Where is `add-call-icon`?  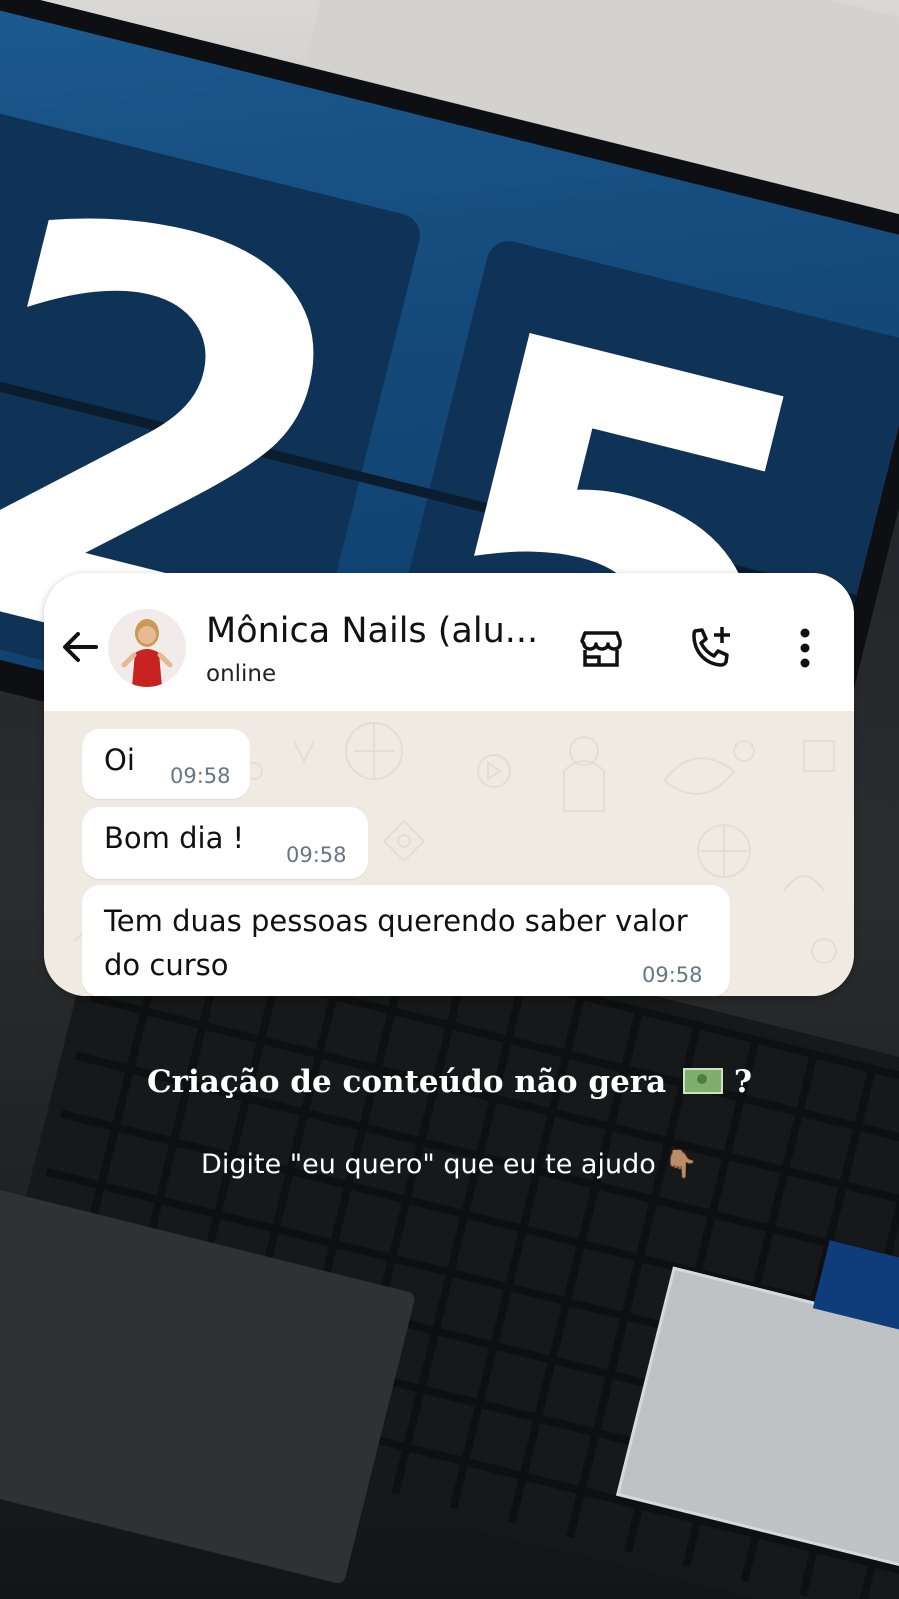 add-call-icon is located at coordinates (711, 648).